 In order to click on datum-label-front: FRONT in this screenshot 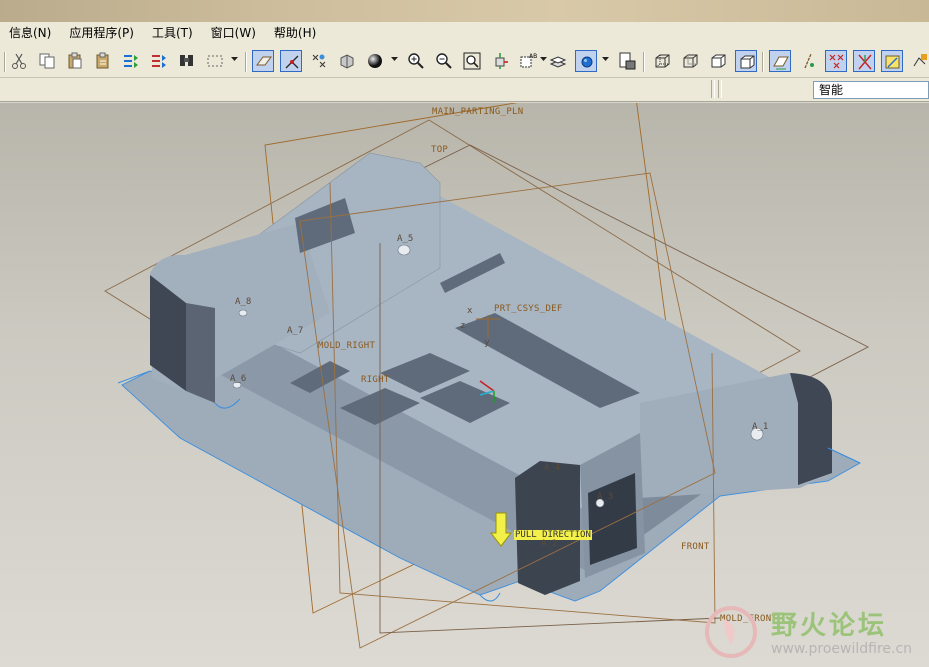, I will do `click(695, 547)`.